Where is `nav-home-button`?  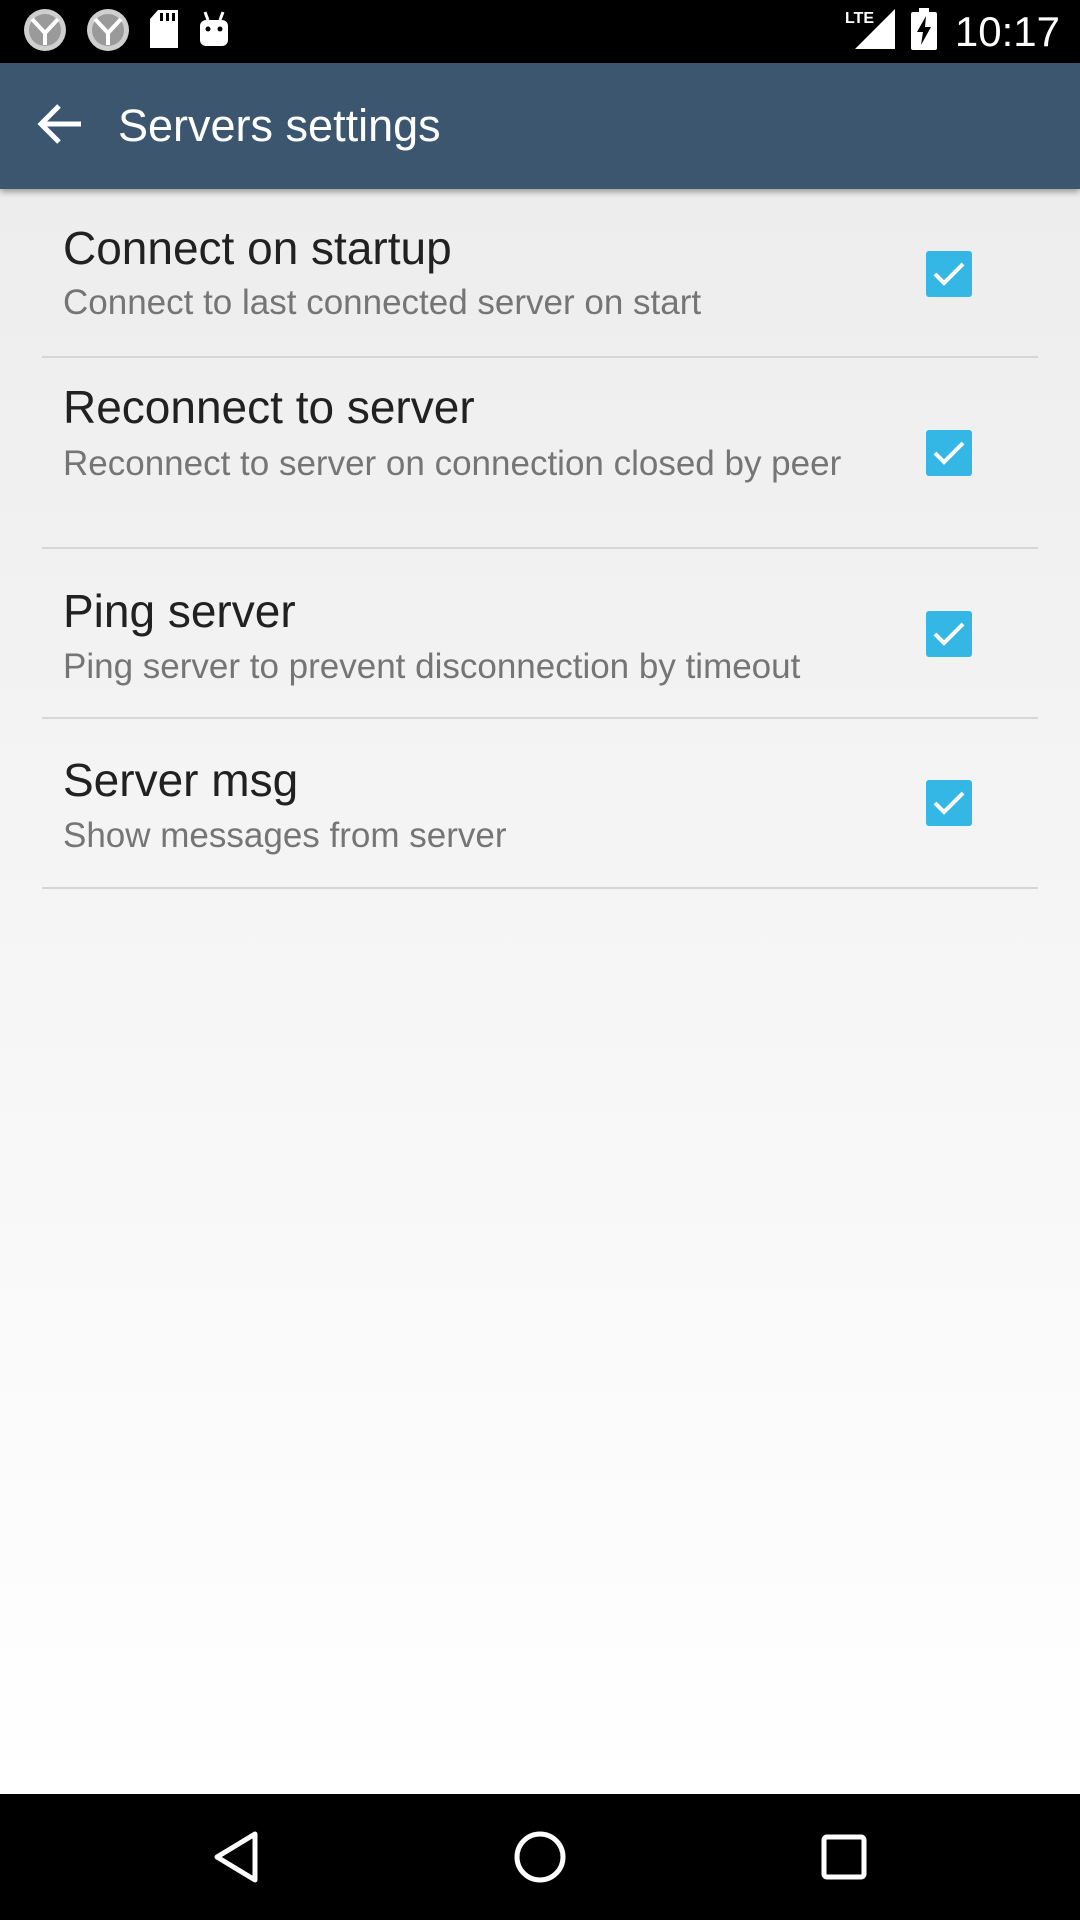 nav-home-button is located at coordinates (540, 1857).